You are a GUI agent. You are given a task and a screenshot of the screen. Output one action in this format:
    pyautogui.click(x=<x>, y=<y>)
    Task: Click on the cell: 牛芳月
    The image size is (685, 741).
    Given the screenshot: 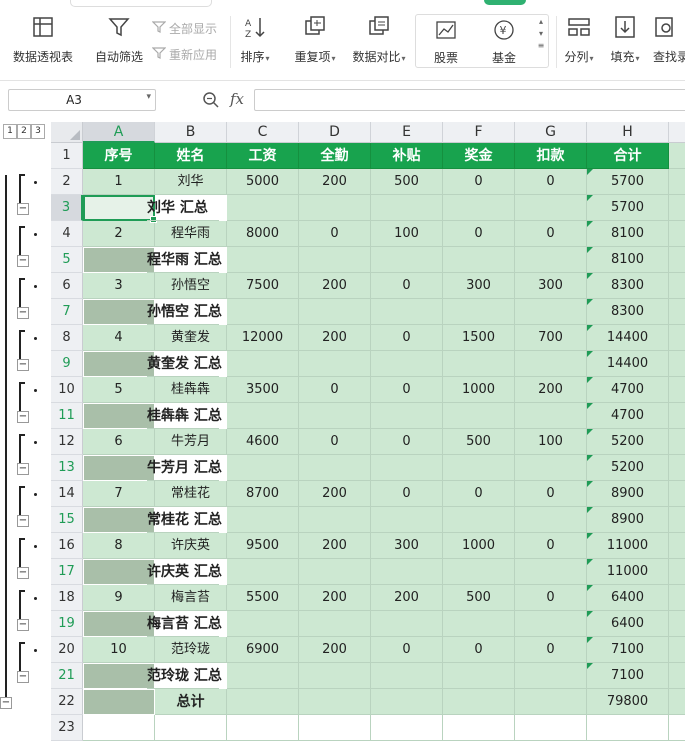 What is the action you would take?
    pyautogui.click(x=191, y=442)
    